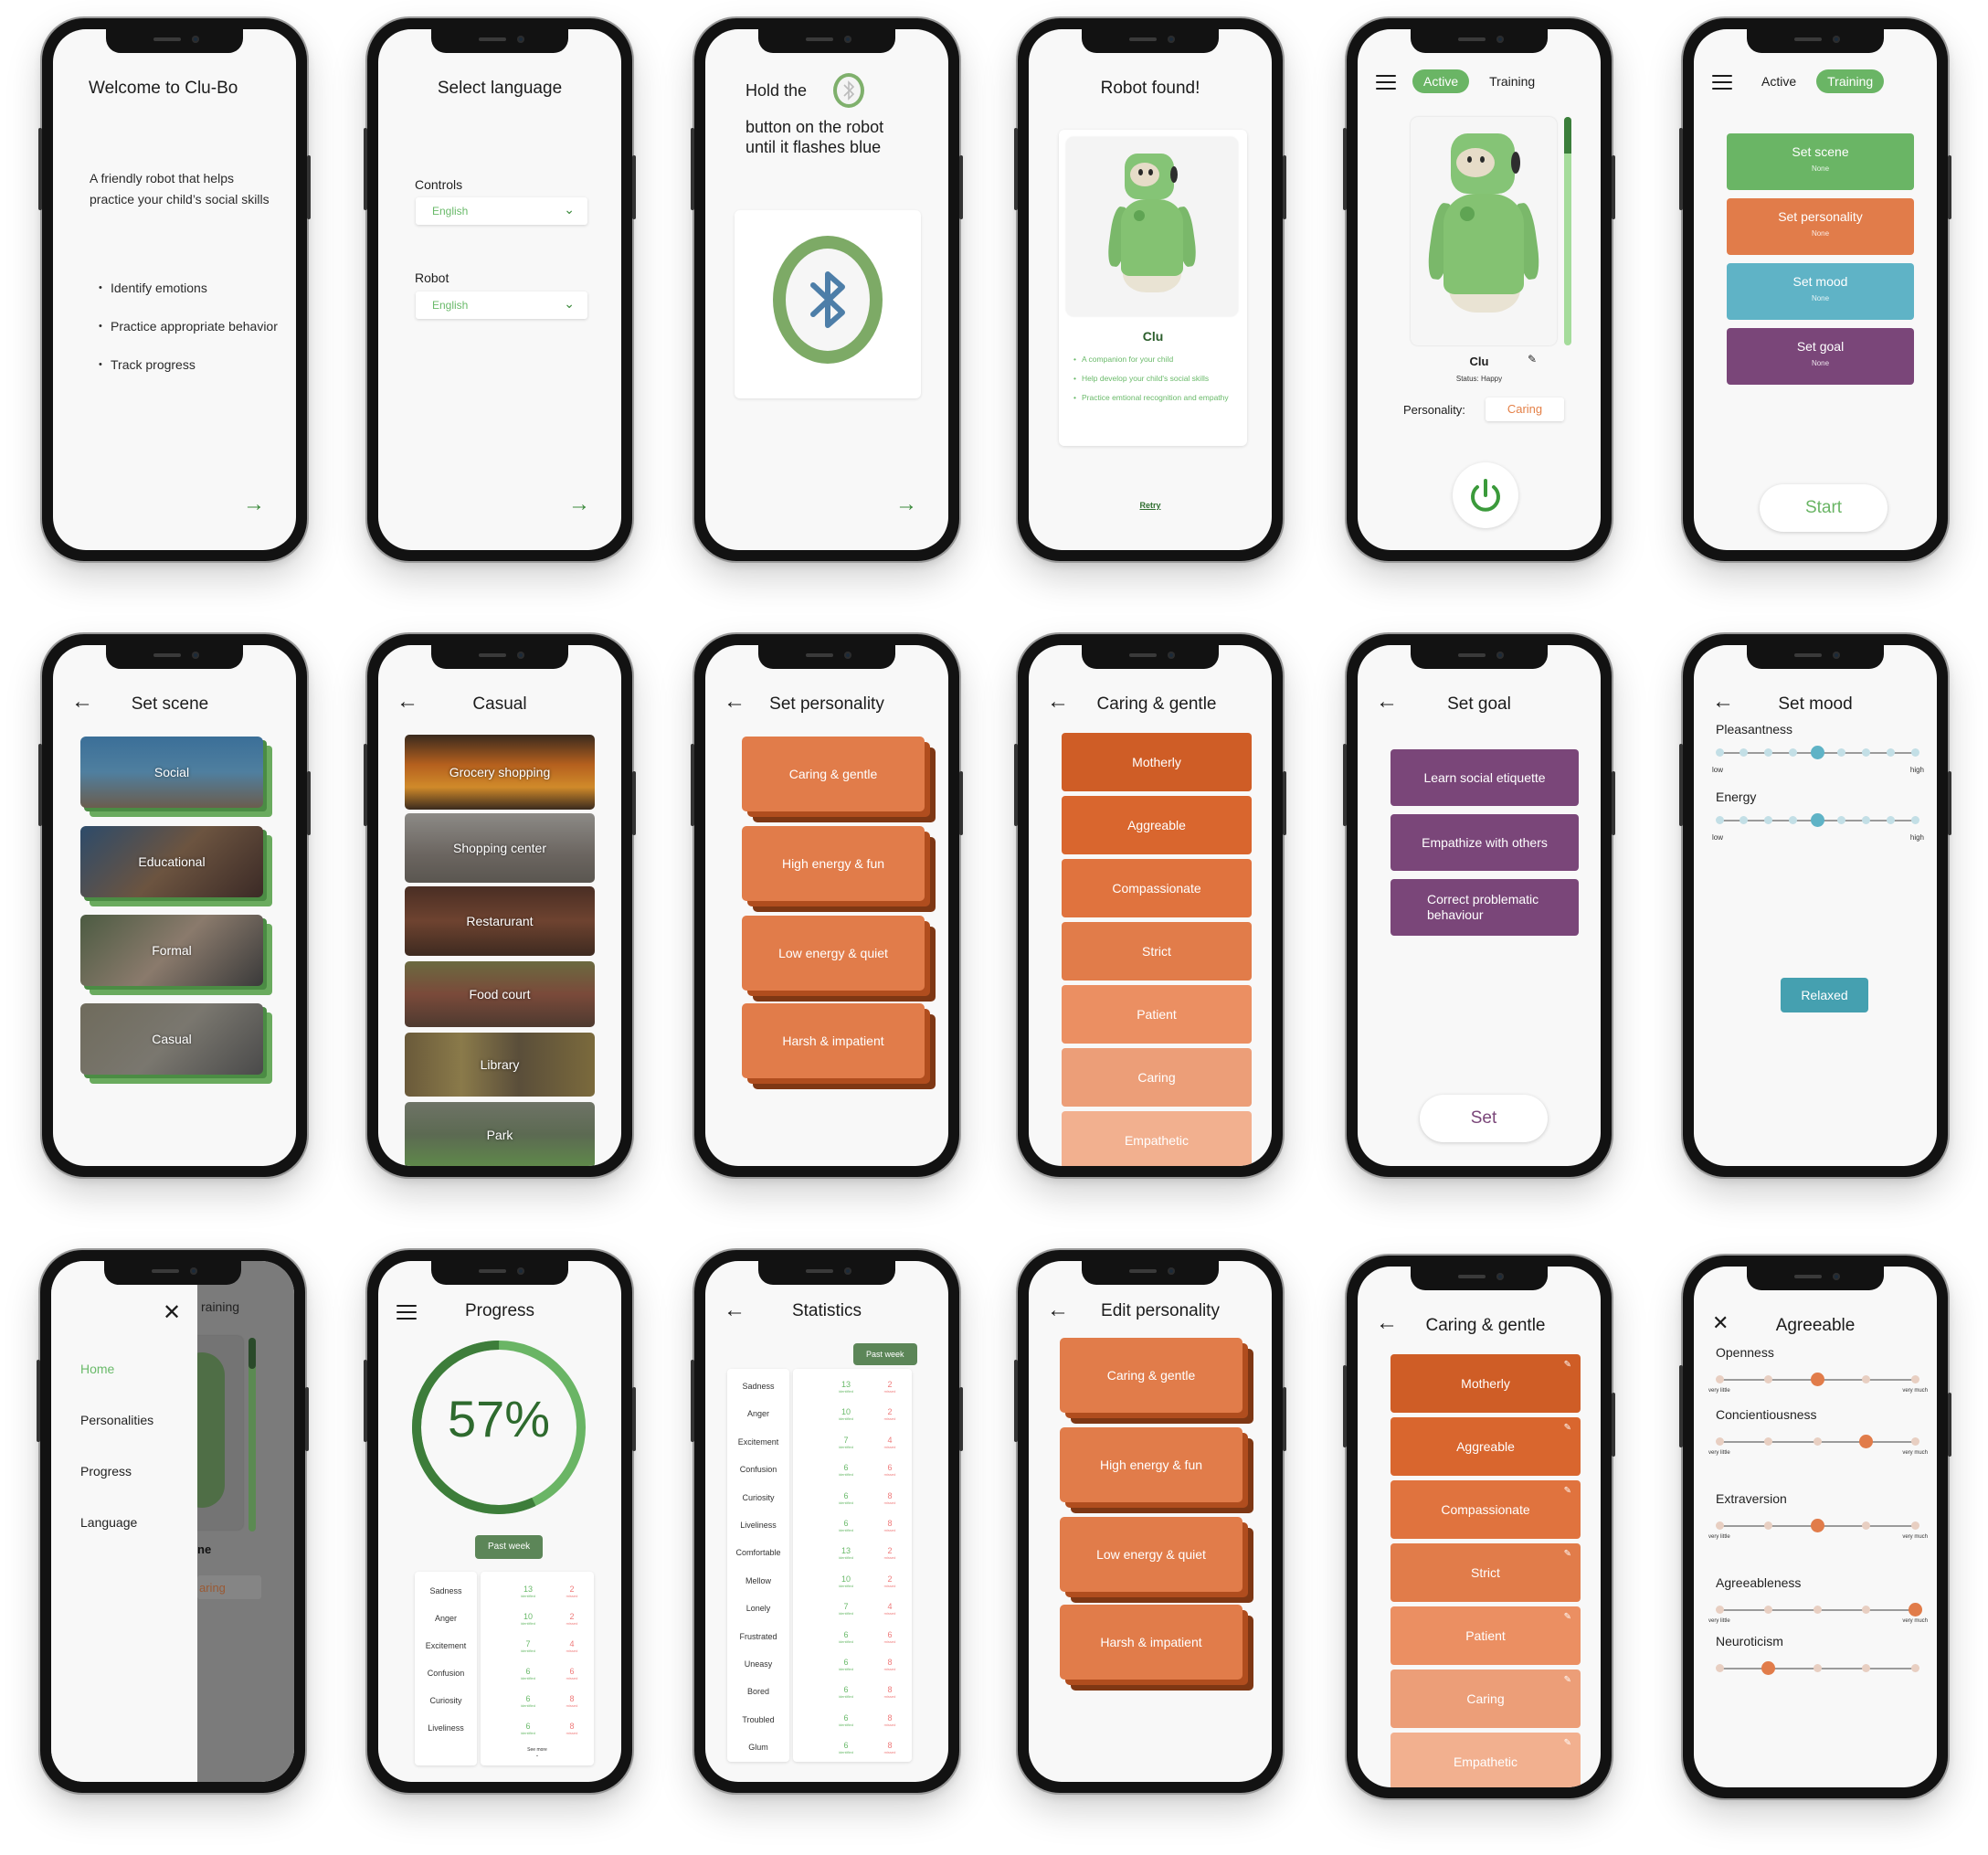 The image size is (1988, 1855). I want to click on place-card: Grocery shopping, so click(500, 772).